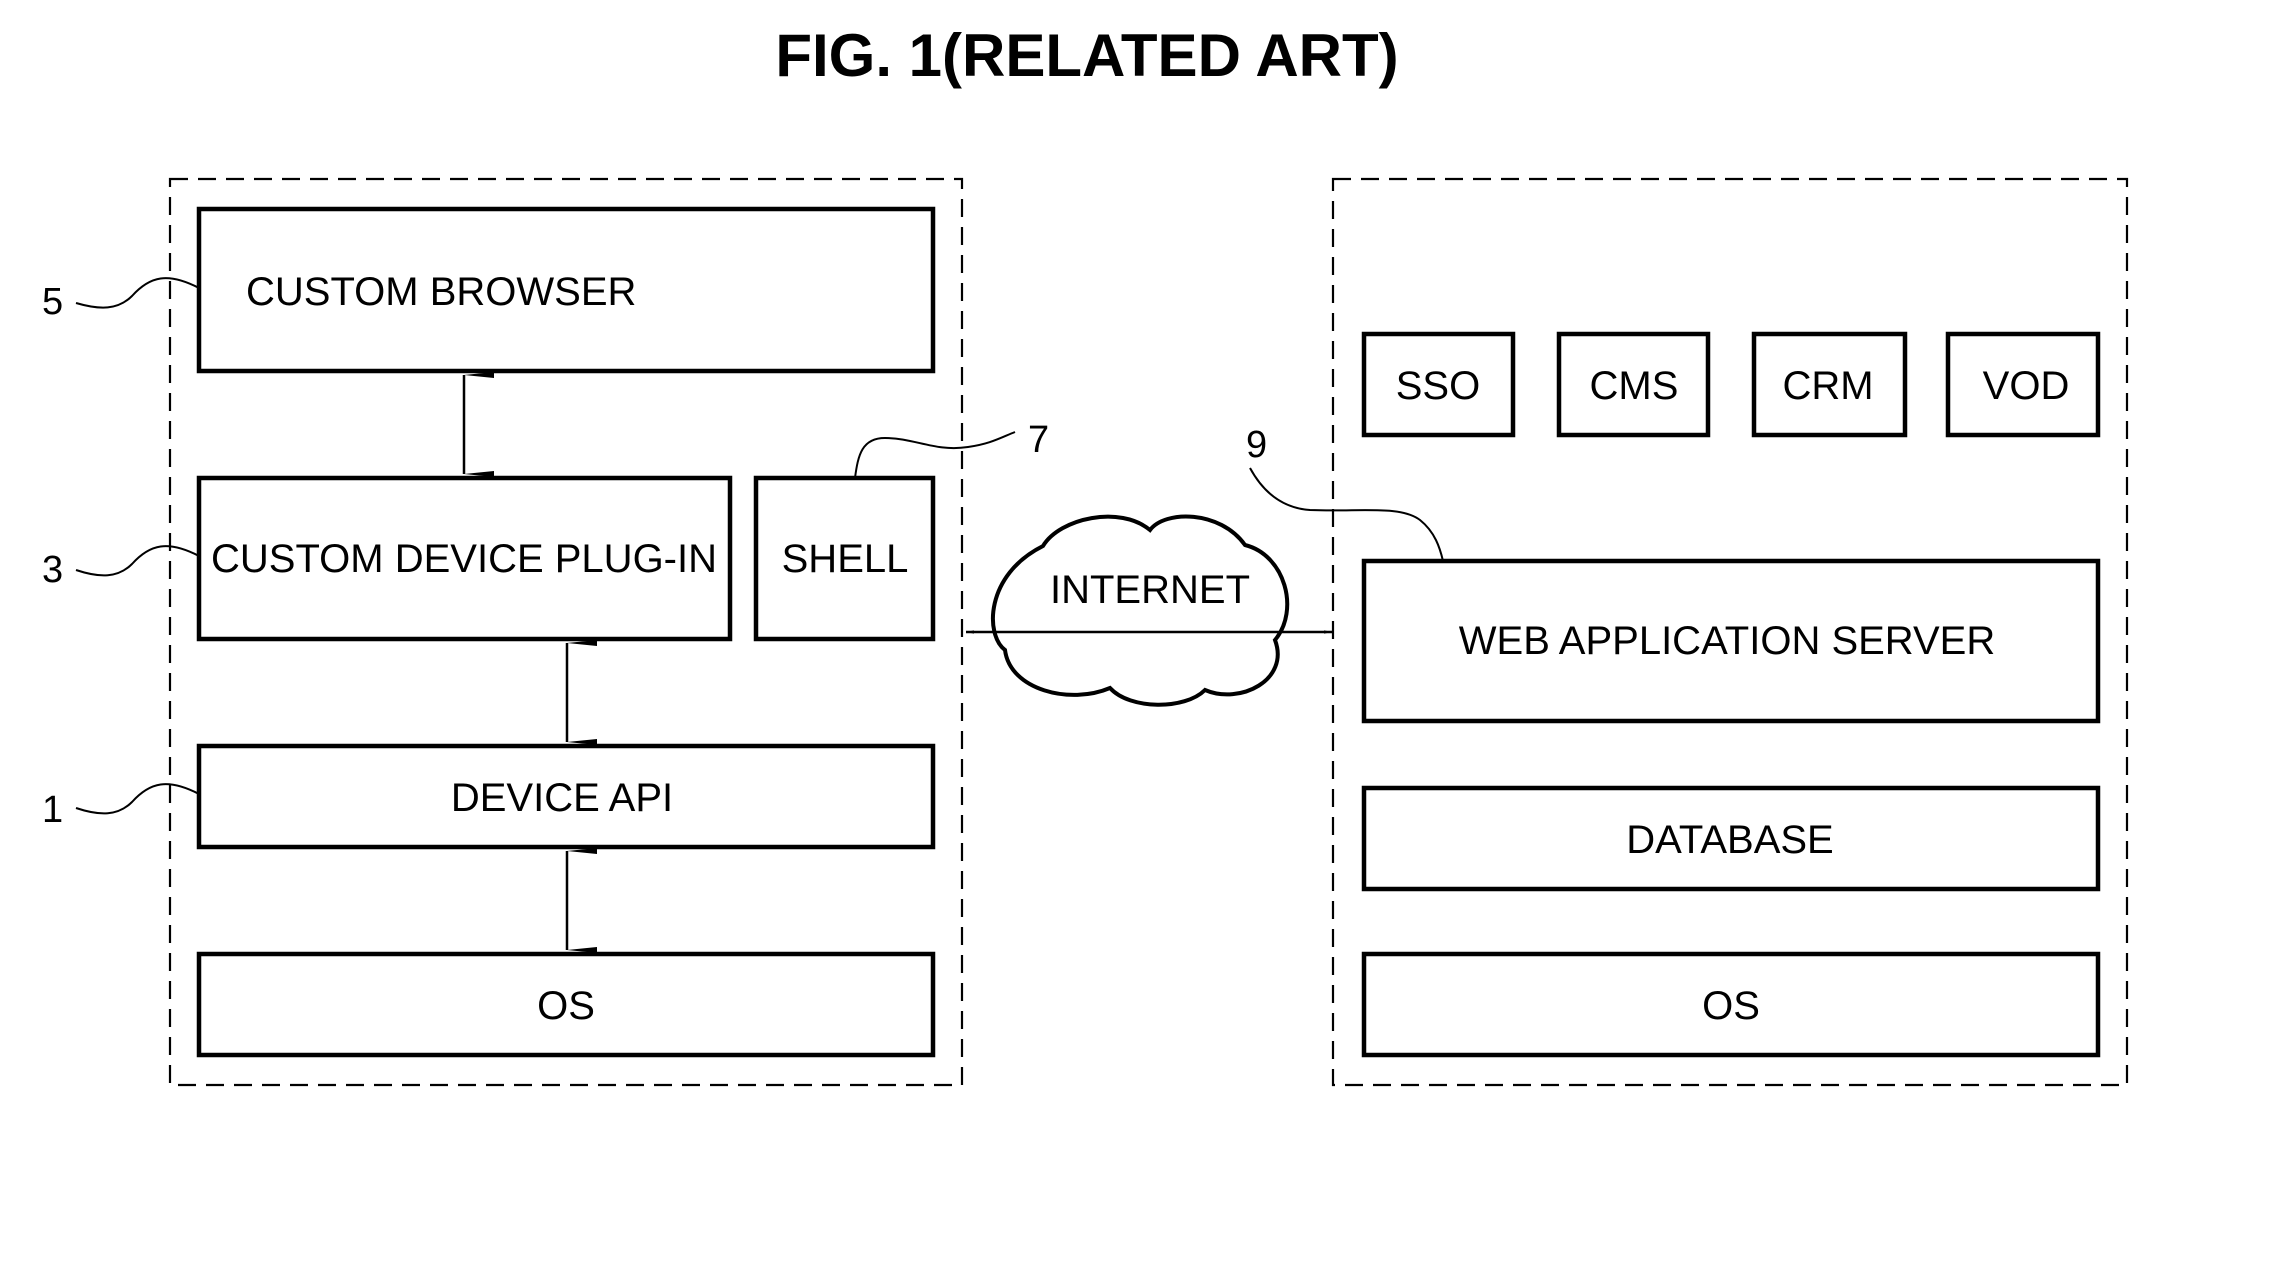 The height and width of the screenshot is (1272, 2271). What do you see at coordinates (562, 798) in the screenshot?
I see `device-api-label: DEVICE API` at bounding box center [562, 798].